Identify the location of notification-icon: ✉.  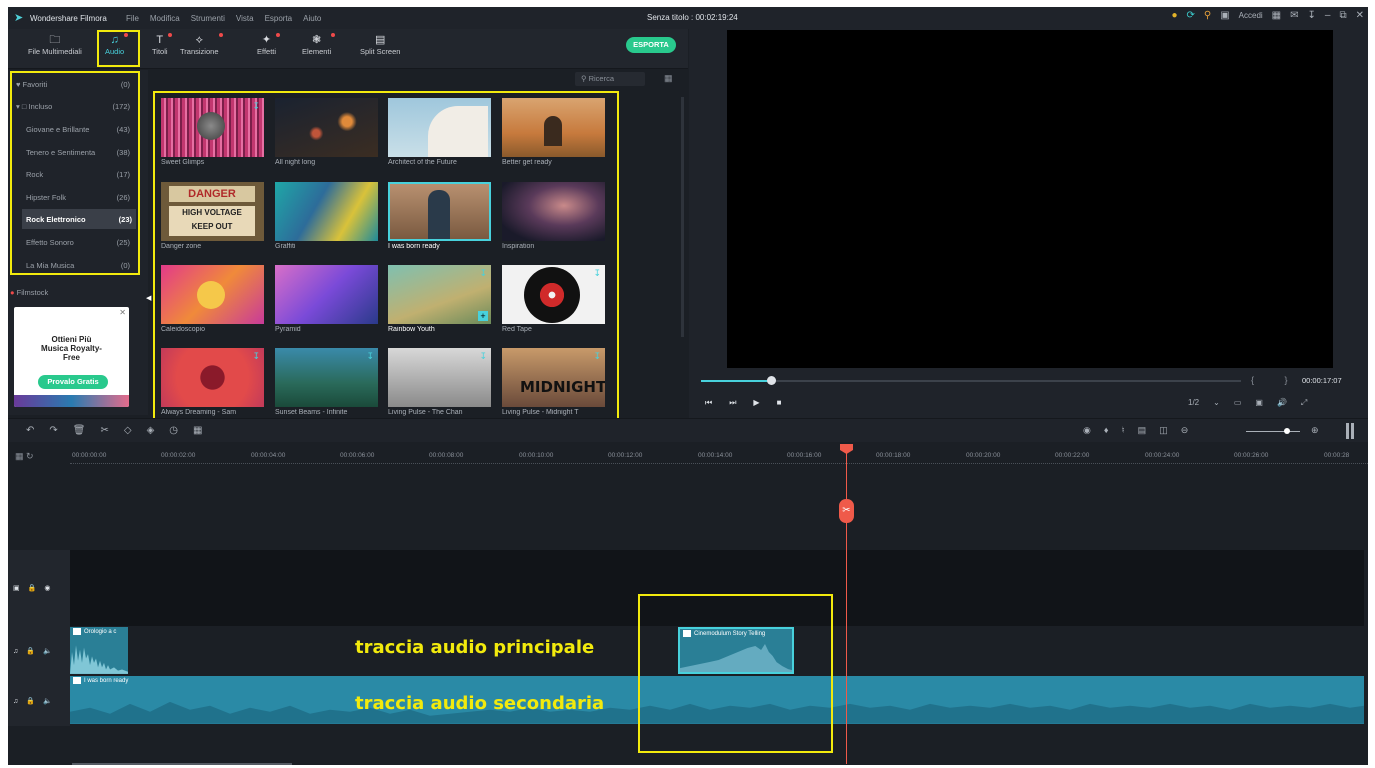
(1294, 15).